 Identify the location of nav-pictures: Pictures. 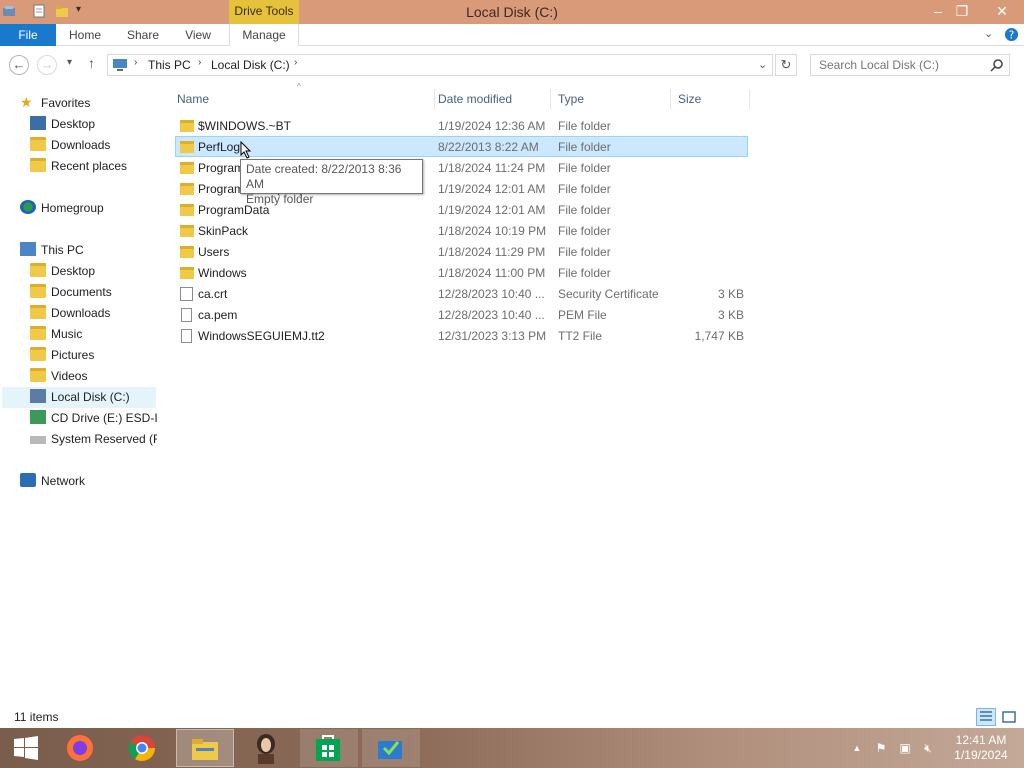
(92, 355).